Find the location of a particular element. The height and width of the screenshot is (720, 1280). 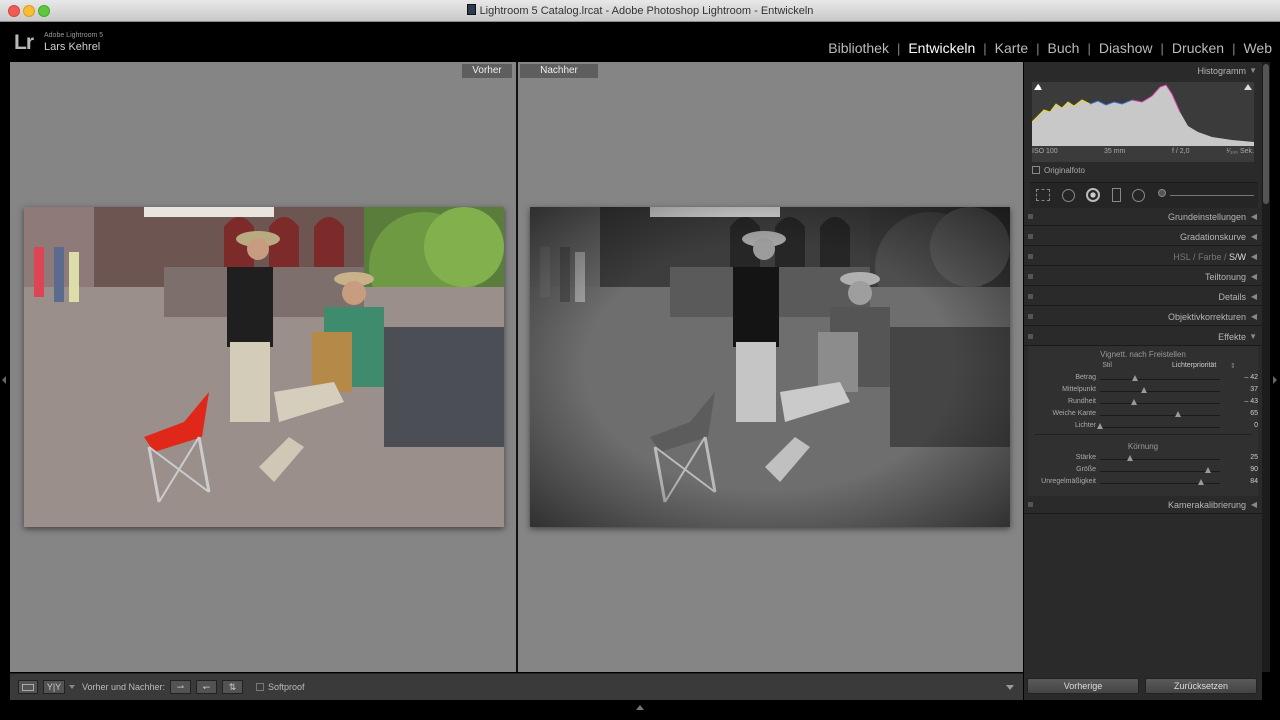

before-after-view-button: Y|Y is located at coordinates (54, 687).